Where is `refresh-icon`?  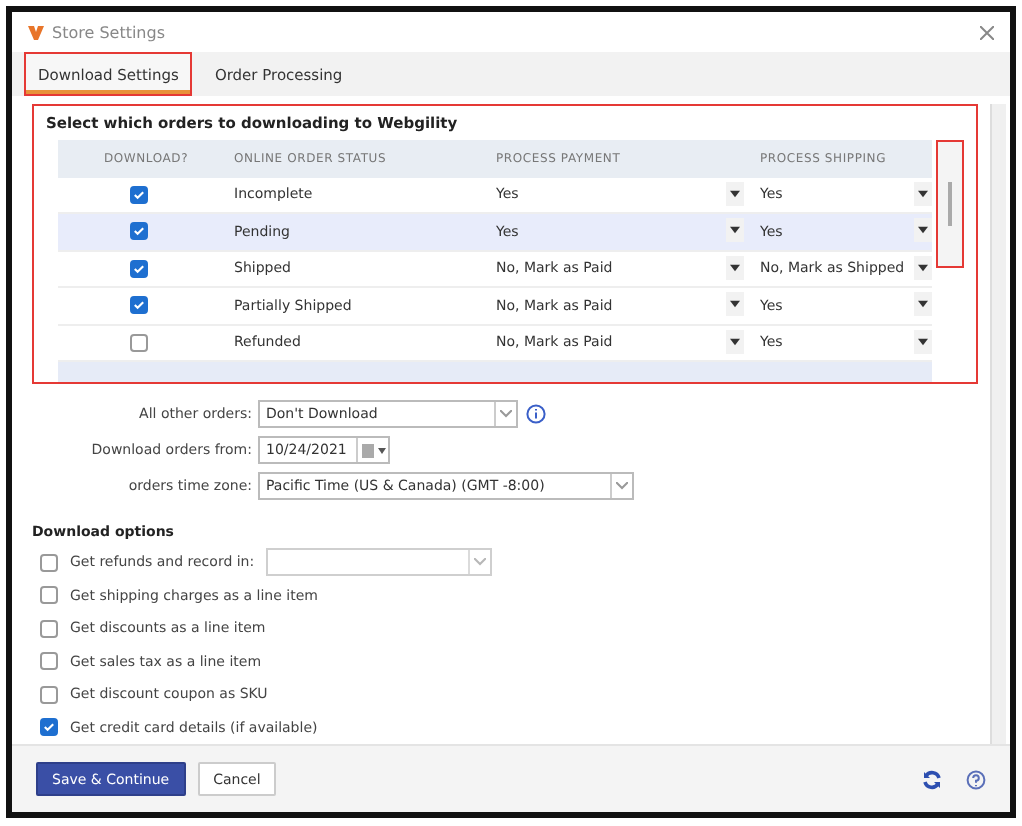
refresh-icon is located at coordinates (932, 779).